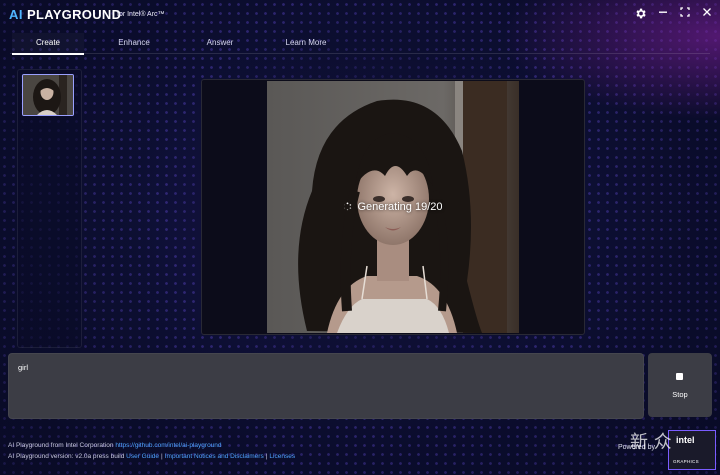  What do you see at coordinates (141, 14) in the screenshot?
I see `app-logo-subtitle: for Intel® Arc™` at bounding box center [141, 14].